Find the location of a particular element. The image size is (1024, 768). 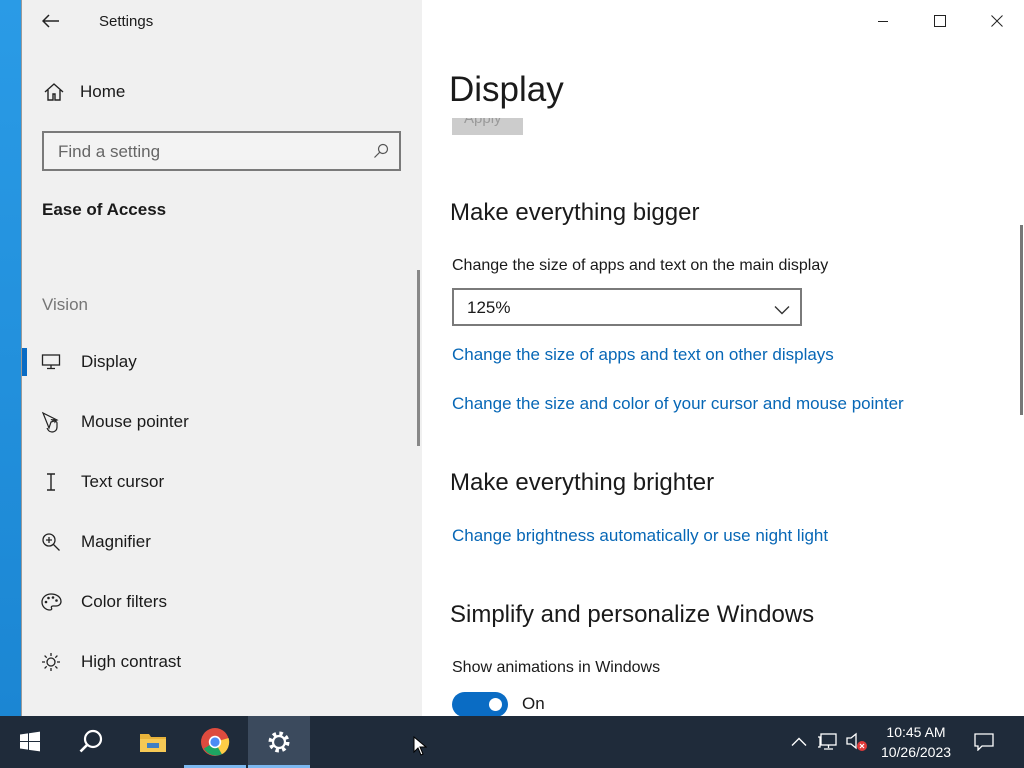

home-label: Home is located at coordinates (103, 91).